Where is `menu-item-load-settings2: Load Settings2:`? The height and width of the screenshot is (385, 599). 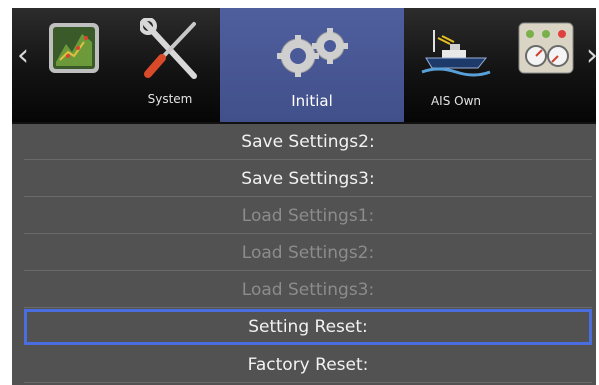
menu-item-load-settings2: Load Settings2: is located at coordinates (308, 253).